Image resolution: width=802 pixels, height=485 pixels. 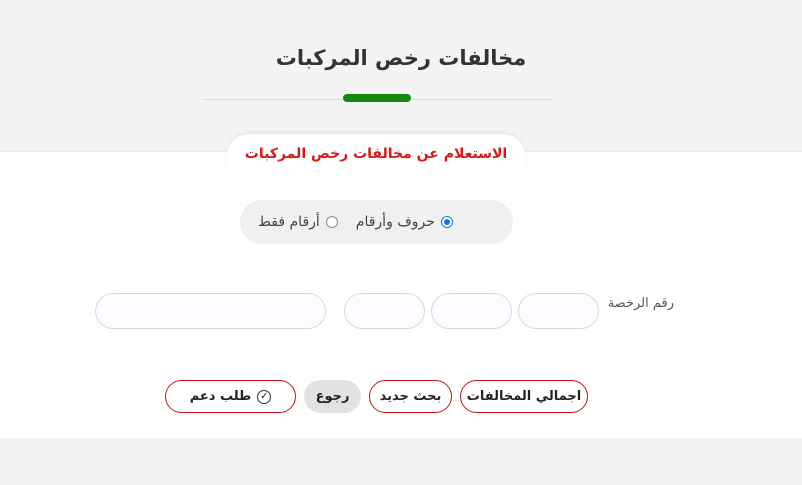 I want to click on radio-letters-numbers: حروف وأرقام, so click(x=404, y=222).